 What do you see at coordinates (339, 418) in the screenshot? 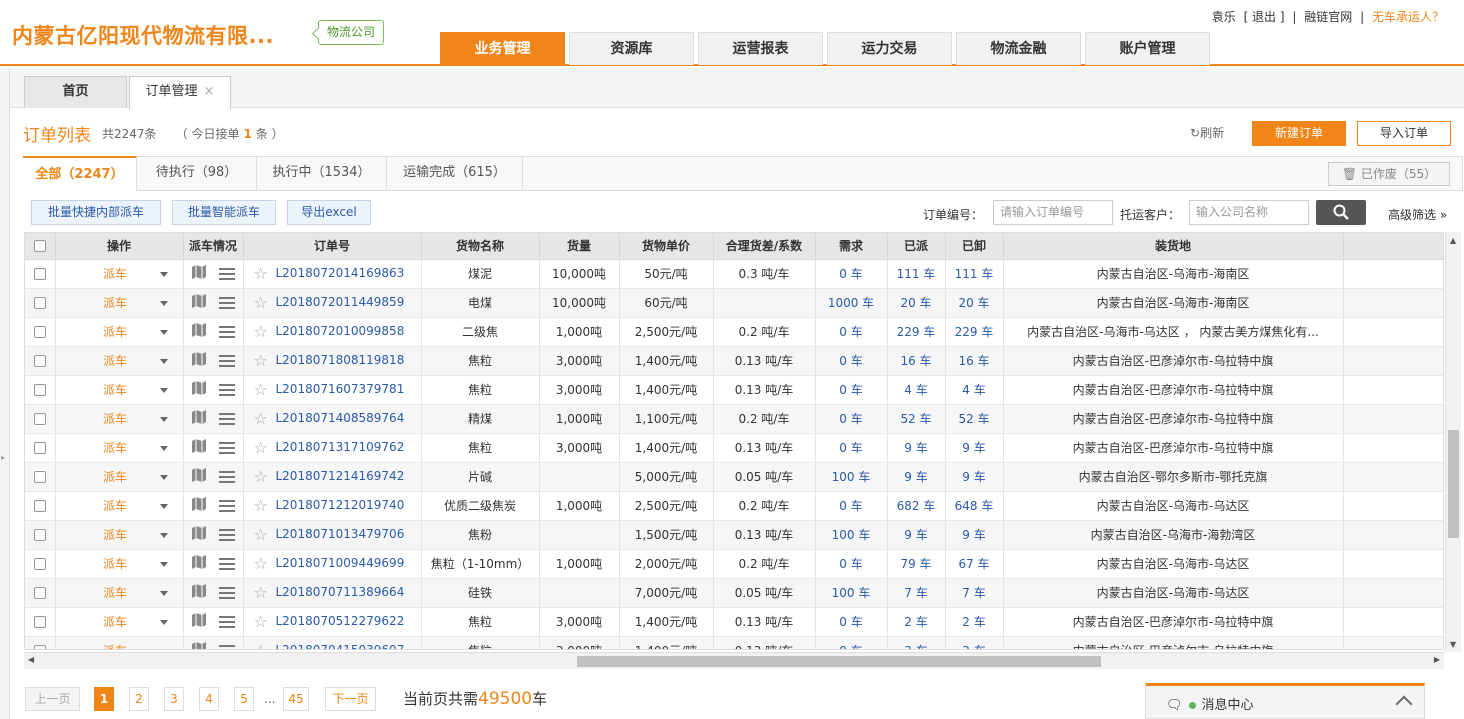
I see `order-no-link: L2018071408589764` at bounding box center [339, 418].